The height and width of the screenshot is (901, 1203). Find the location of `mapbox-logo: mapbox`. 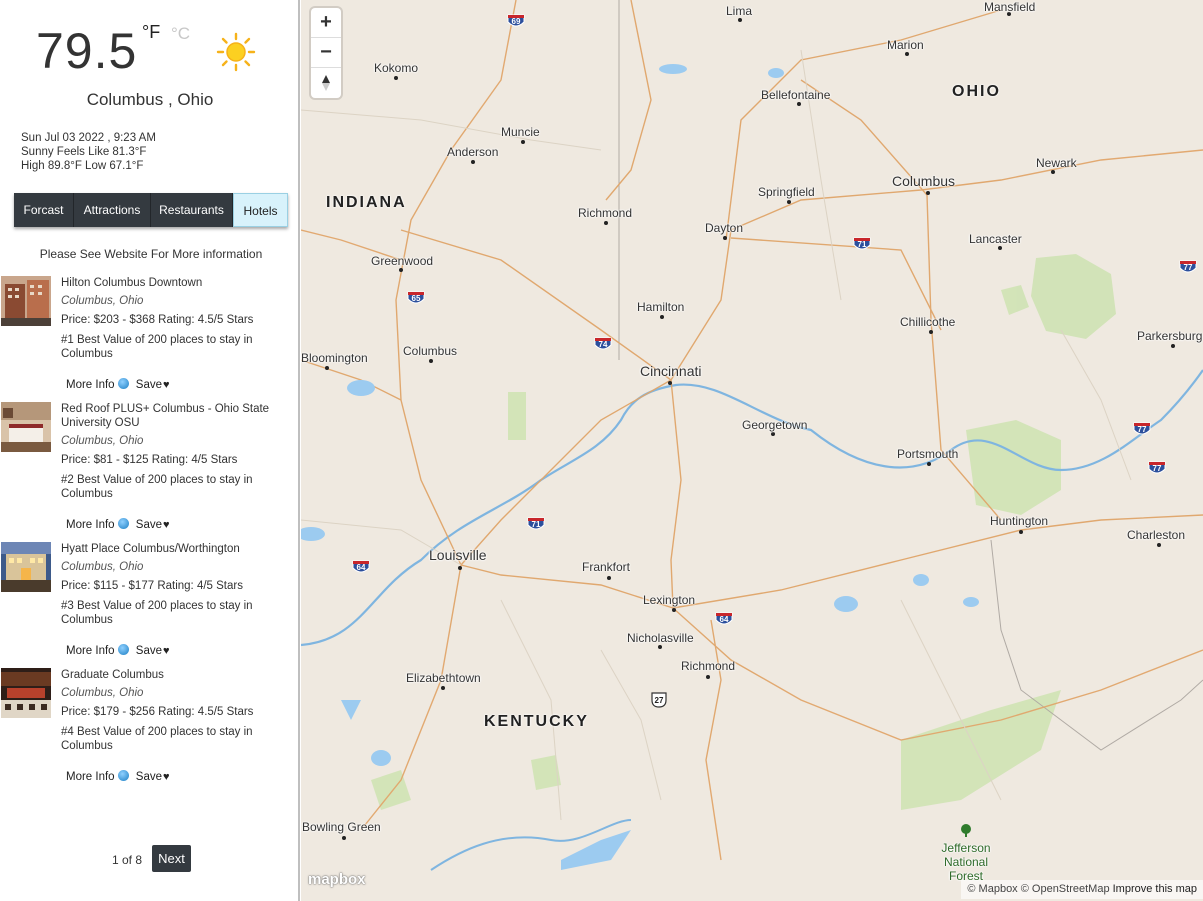

mapbox-logo: mapbox is located at coordinates (337, 879).